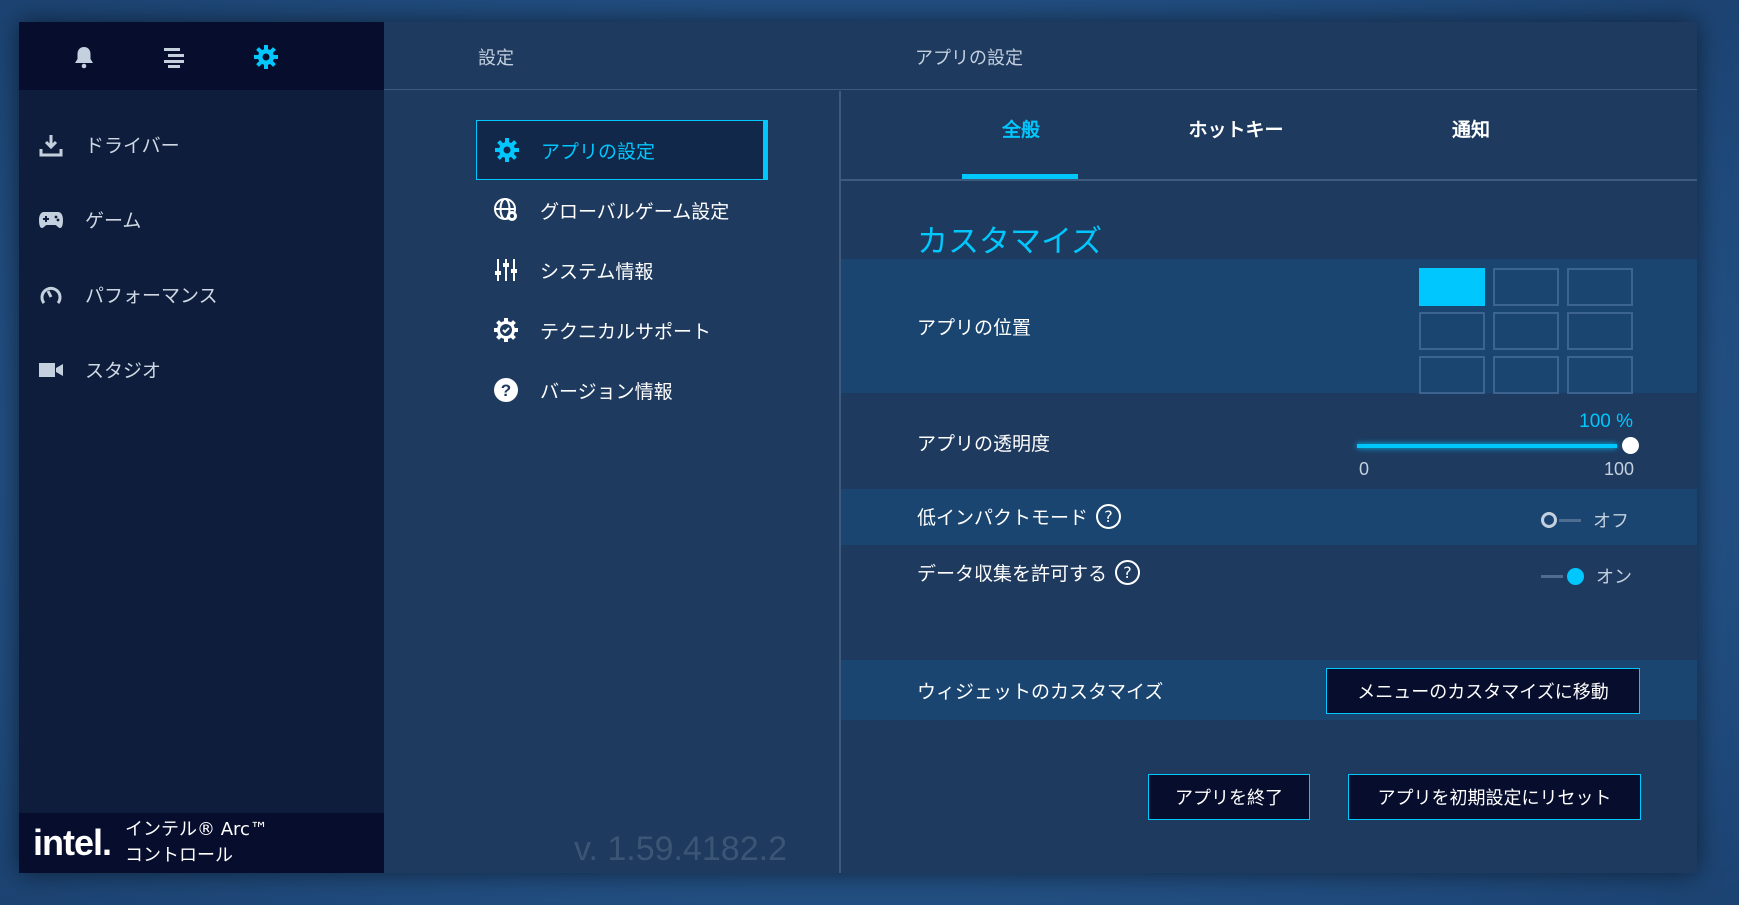 The width and height of the screenshot is (1739, 905). I want to click on sidebar-item-label: パフォーマンス, so click(151, 296).